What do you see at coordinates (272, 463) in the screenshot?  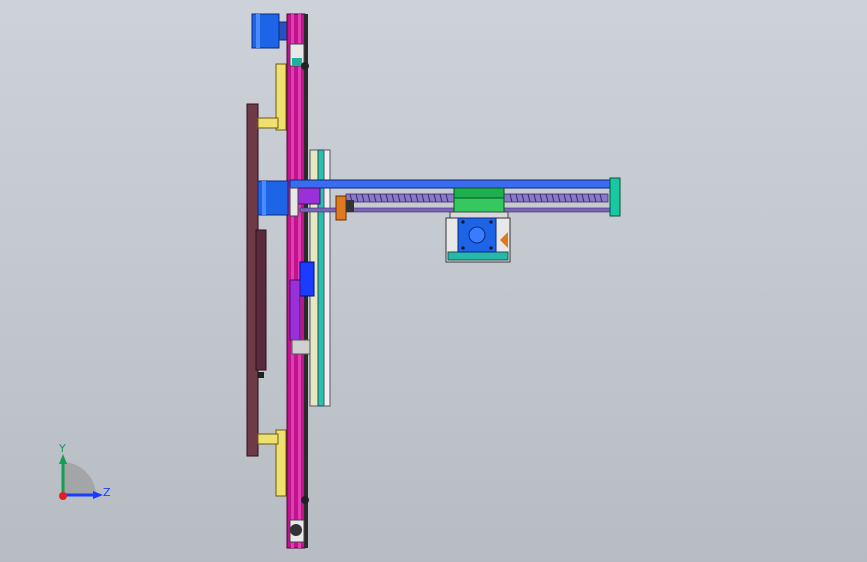 I see `bottom-yellow-bracket` at bounding box center [272, 463].